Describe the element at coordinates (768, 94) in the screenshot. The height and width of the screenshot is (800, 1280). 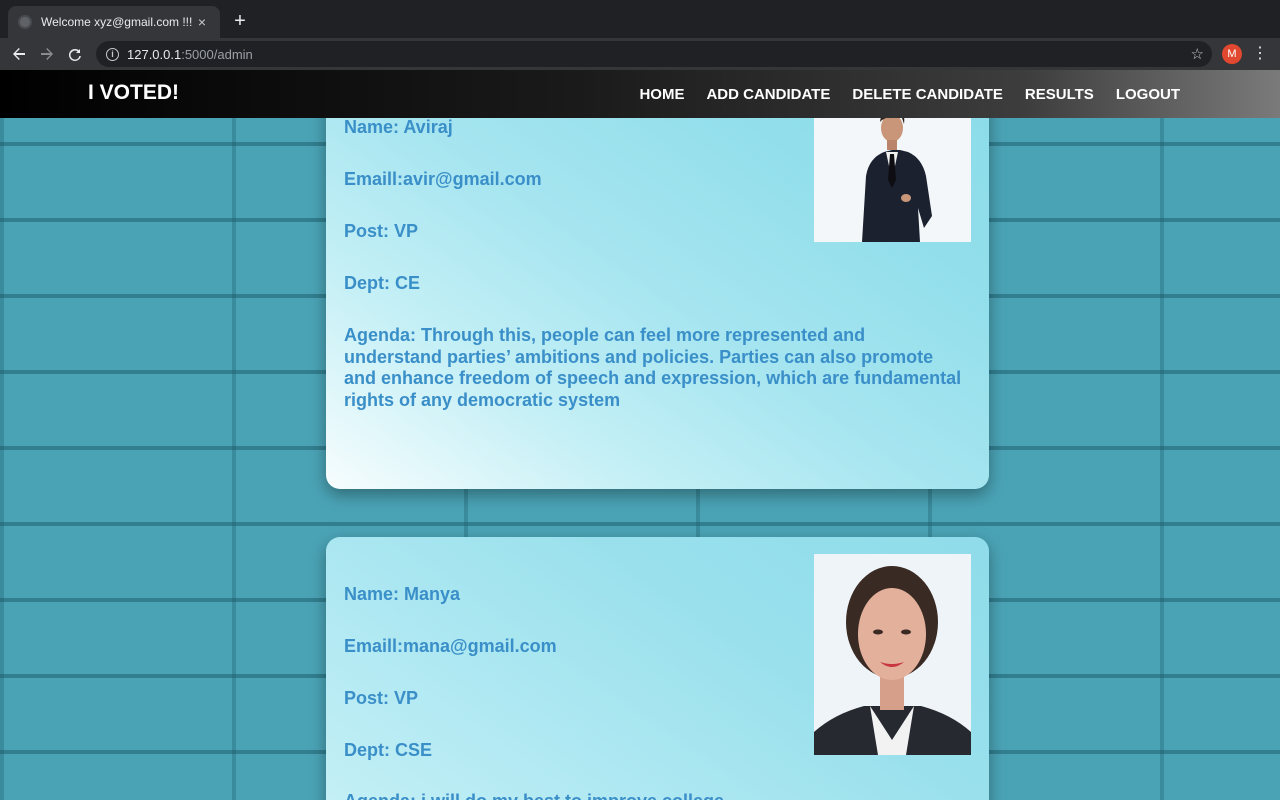
I see `nav-add-candidate-link: ADD CANDIDATE` at that location.